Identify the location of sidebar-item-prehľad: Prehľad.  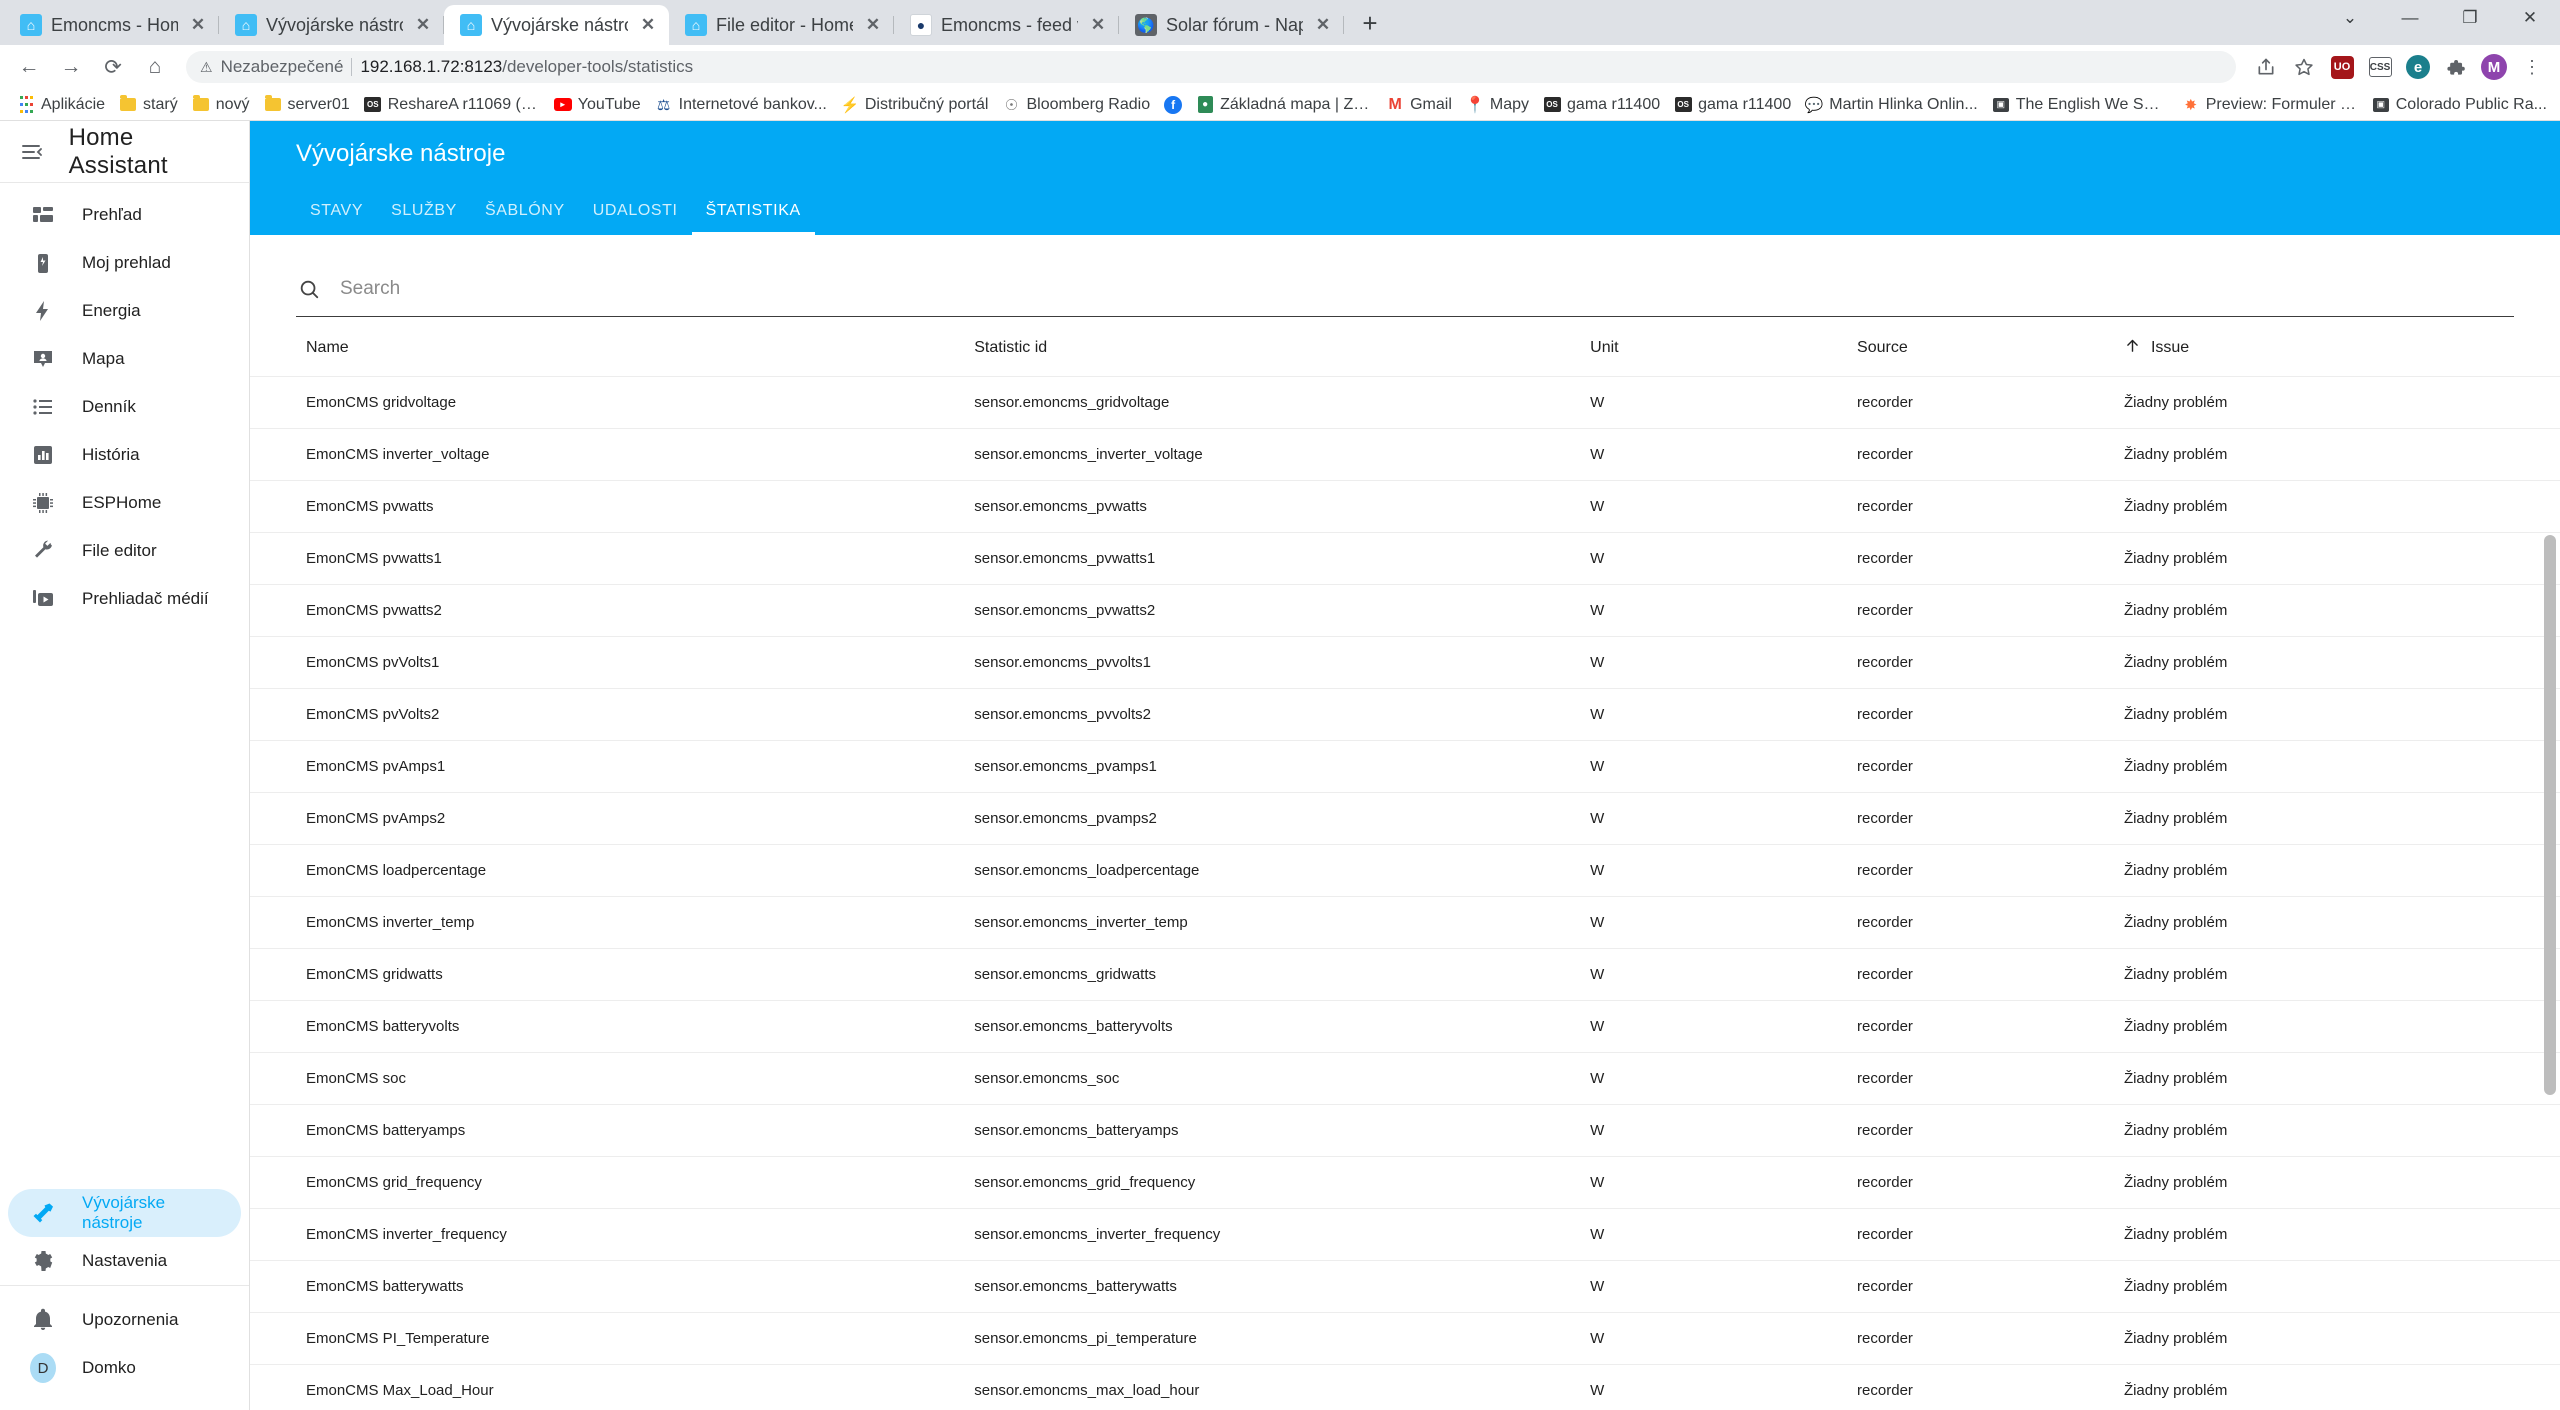
(124, 215).